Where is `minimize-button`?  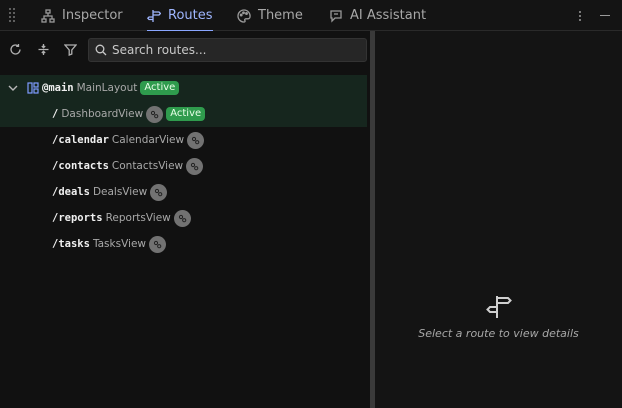 minimize-button is located at coordinates (605, 15).